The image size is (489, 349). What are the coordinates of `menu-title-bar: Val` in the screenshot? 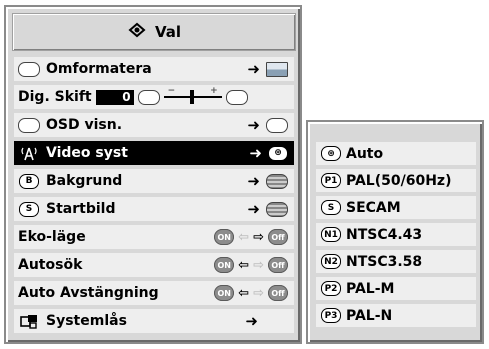 It's located at (154, 32).